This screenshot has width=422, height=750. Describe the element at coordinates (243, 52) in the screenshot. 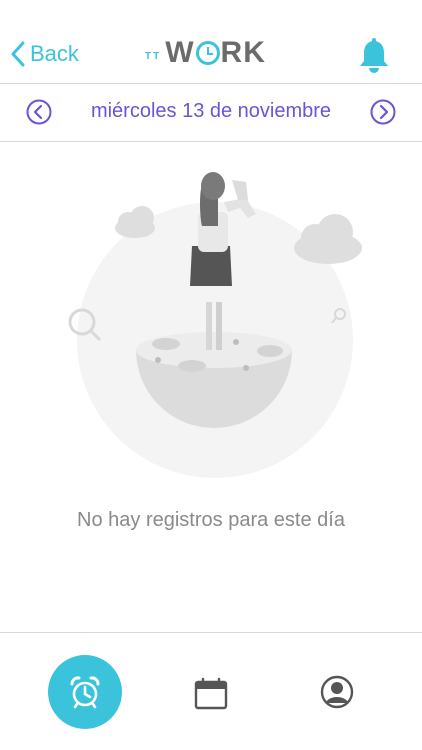

I see `logo-rk: RK` at that location.